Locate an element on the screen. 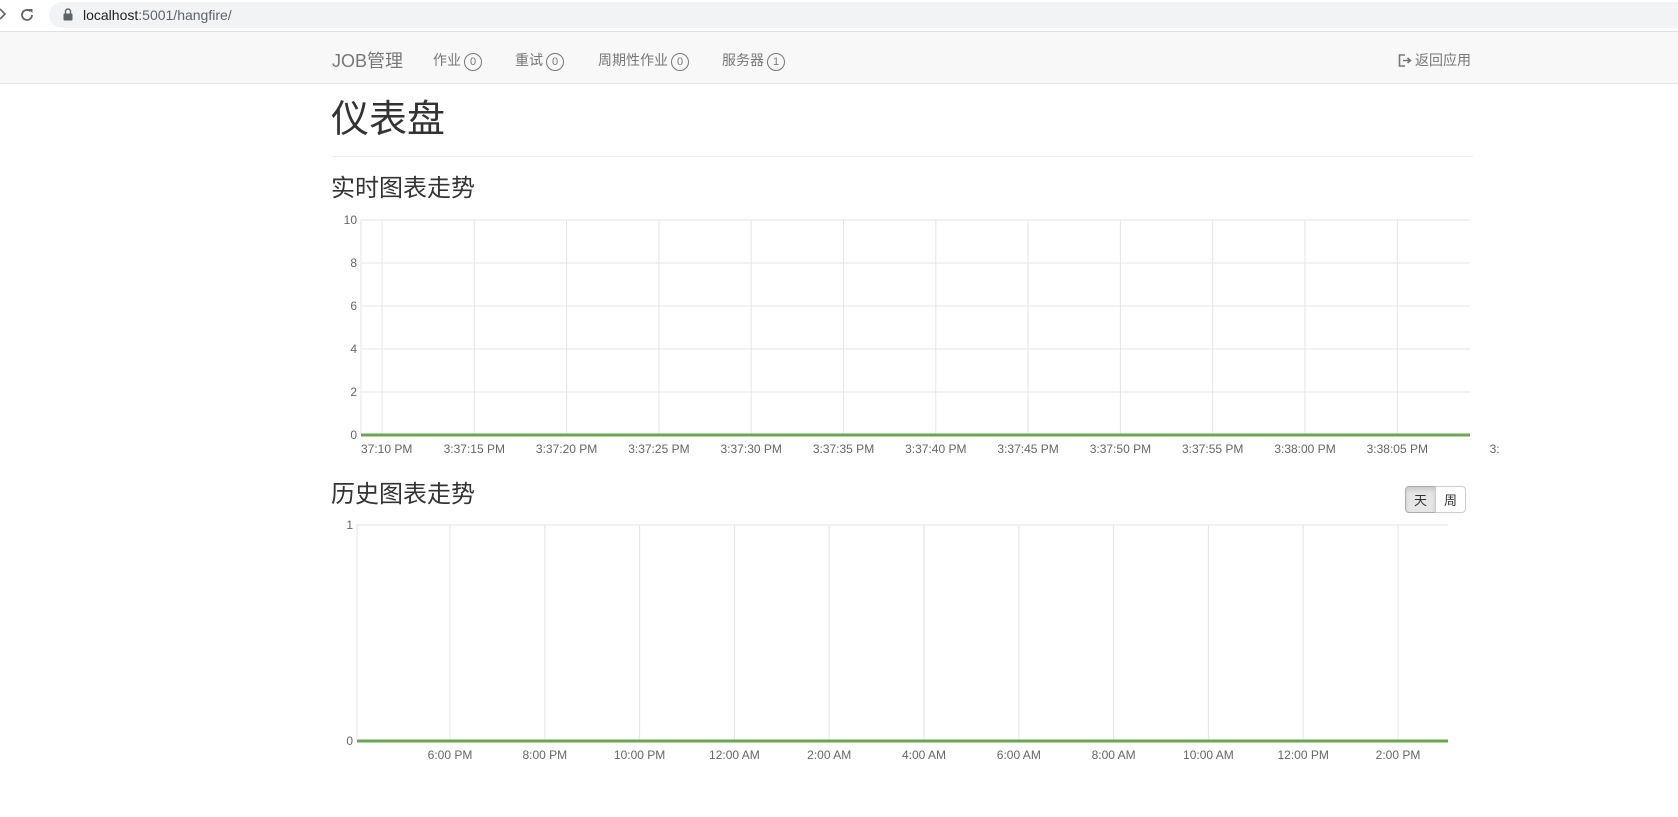 This screenshot has width=1678, height=817. history-chart-title: 历史图表走势 is located at coordinates (403, 494).